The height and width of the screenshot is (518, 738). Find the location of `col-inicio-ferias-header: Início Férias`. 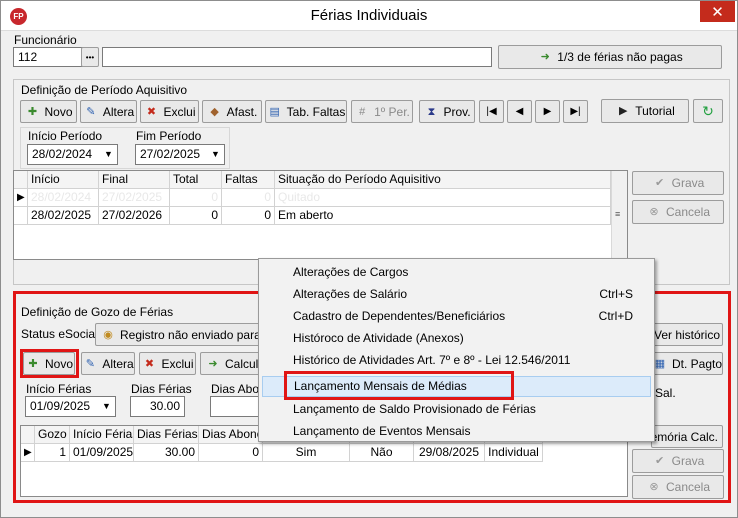

col-inicio-ferias-header: Início Férias is located at coordinates (102, 435).